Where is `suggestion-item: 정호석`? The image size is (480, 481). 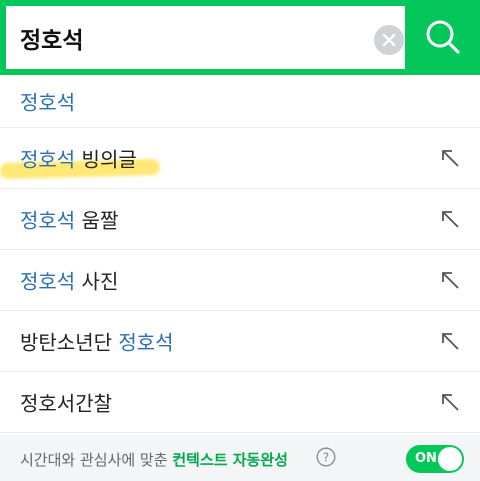 suggestion-item: 정호석 is located at coordinates (240, 101).